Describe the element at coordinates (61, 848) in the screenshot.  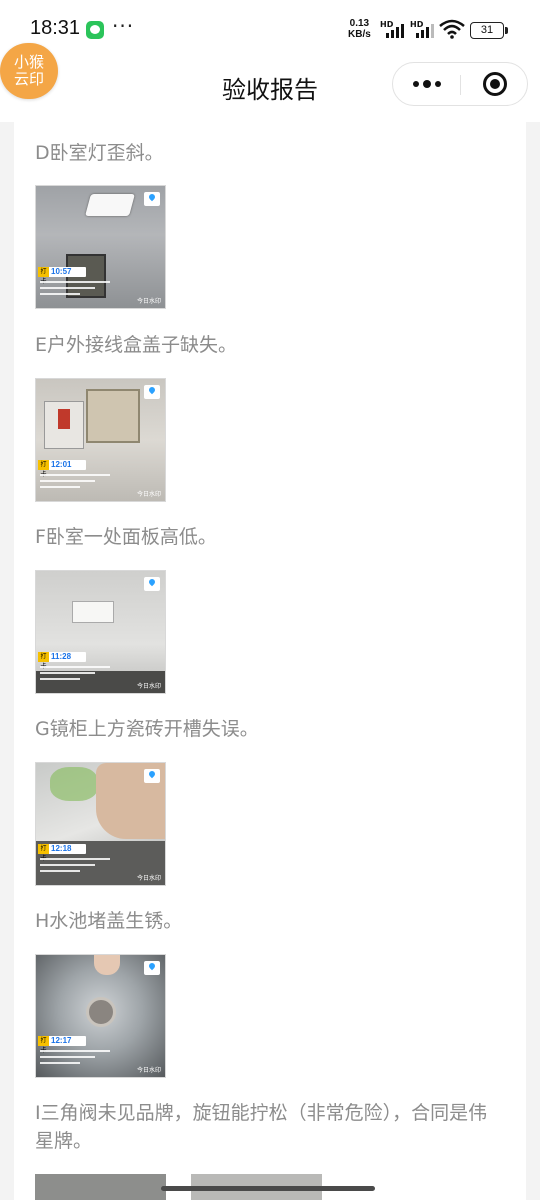
I see `watermark-time: 12:18` at that location.